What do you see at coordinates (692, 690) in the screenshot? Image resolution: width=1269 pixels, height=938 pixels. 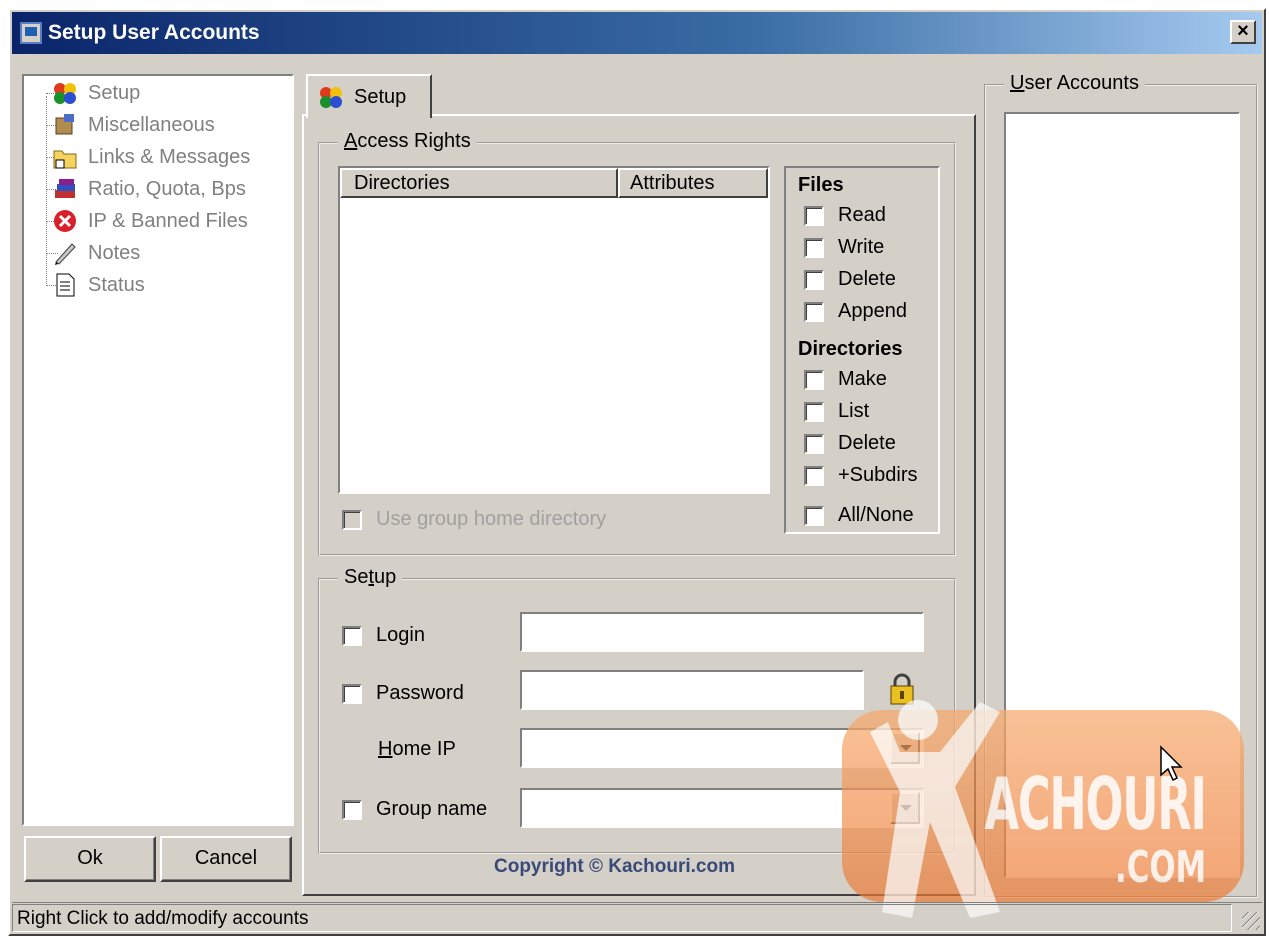 I see `password-input` at bounding box center [692, 690].